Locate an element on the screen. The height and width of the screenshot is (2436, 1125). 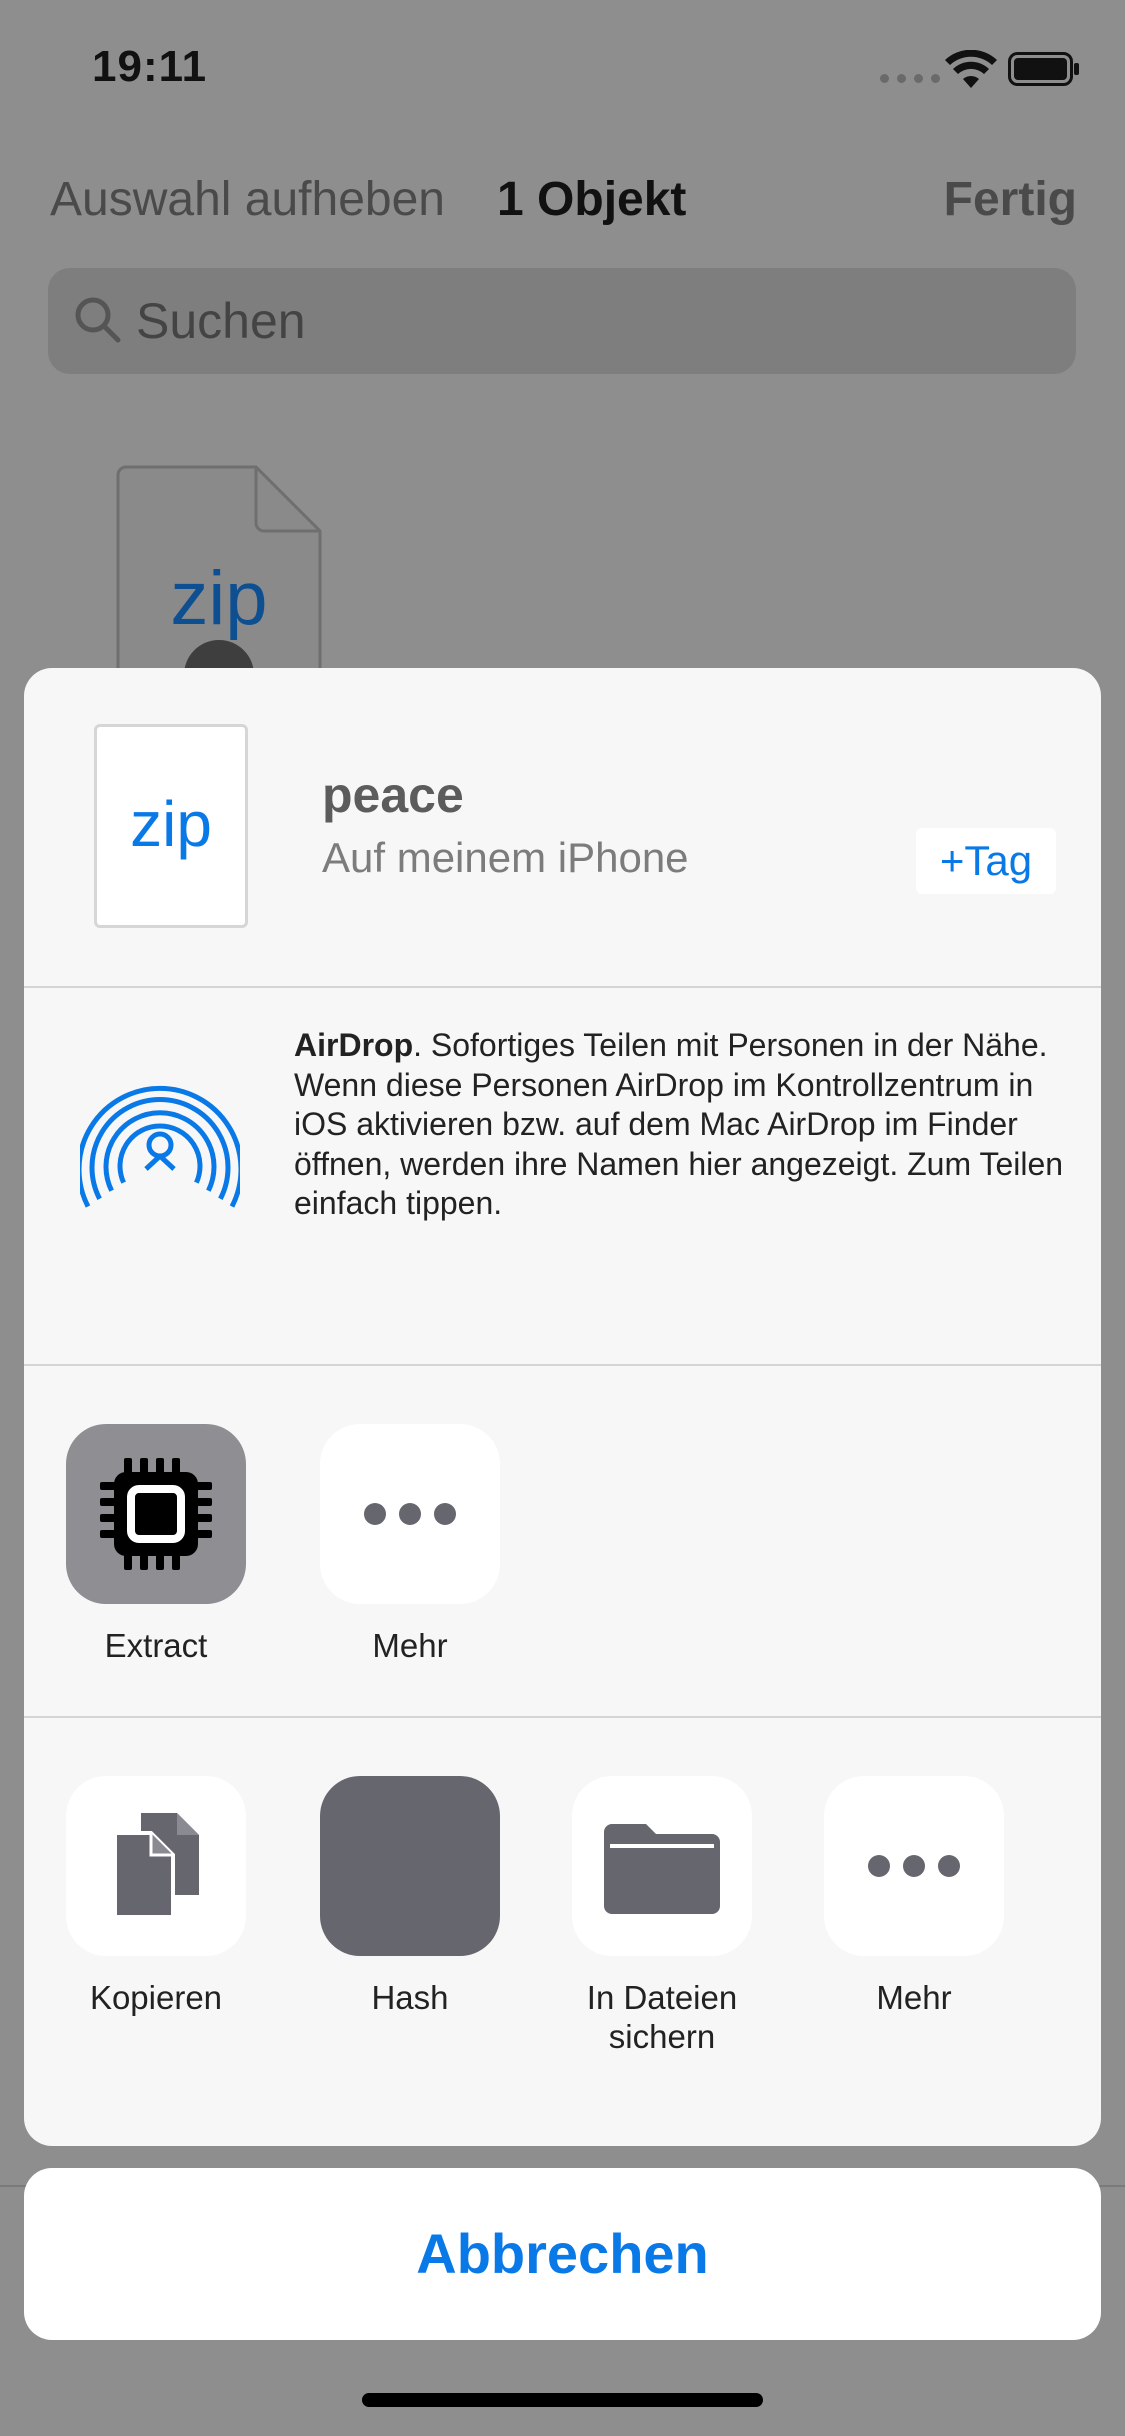
battery-icon is located at coordinates (1043, 69).